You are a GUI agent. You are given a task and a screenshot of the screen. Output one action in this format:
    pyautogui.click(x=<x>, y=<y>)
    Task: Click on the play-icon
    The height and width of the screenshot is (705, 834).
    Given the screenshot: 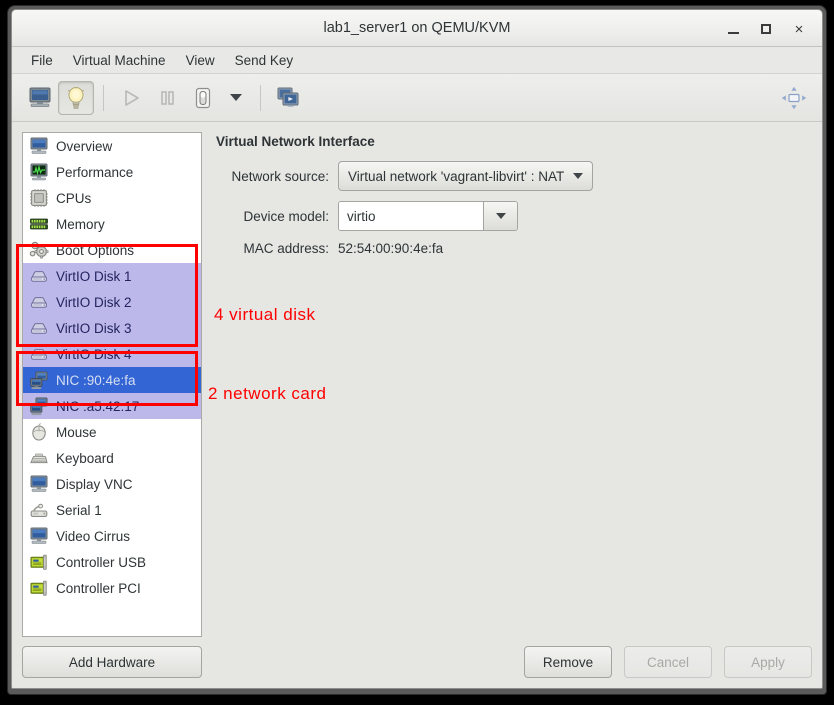 What is the action you would take?
    pyautogui.click(x=132, y=97)
    